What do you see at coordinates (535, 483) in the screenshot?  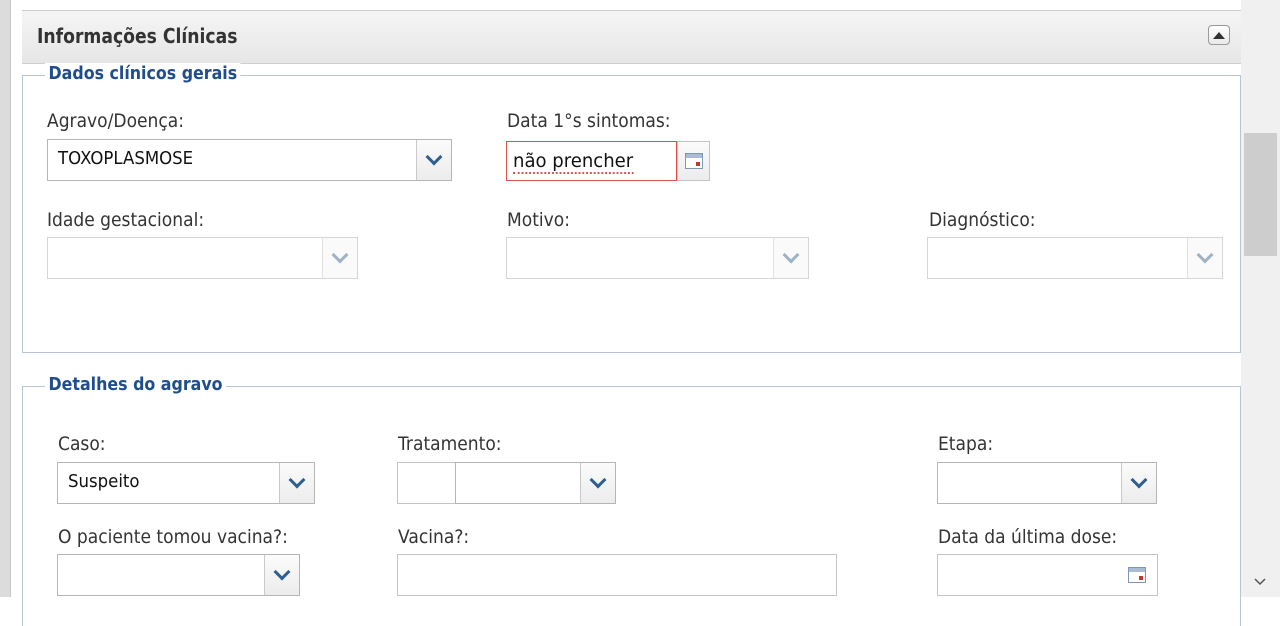 I see `tratamento-select` at bounding box center [535, 483].